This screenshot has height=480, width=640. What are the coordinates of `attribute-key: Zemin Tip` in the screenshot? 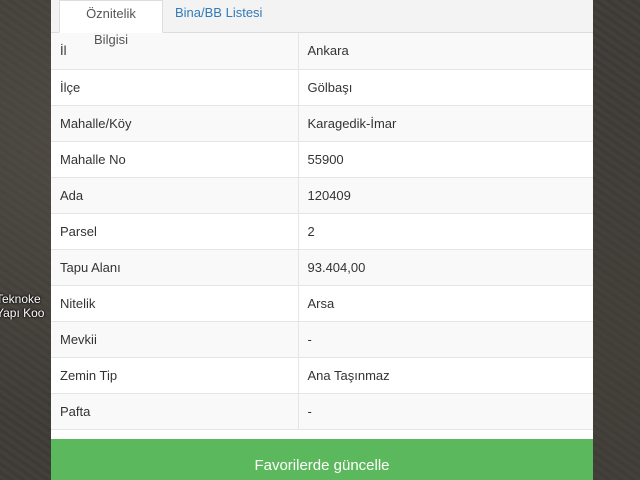 It's located at (175, 375).